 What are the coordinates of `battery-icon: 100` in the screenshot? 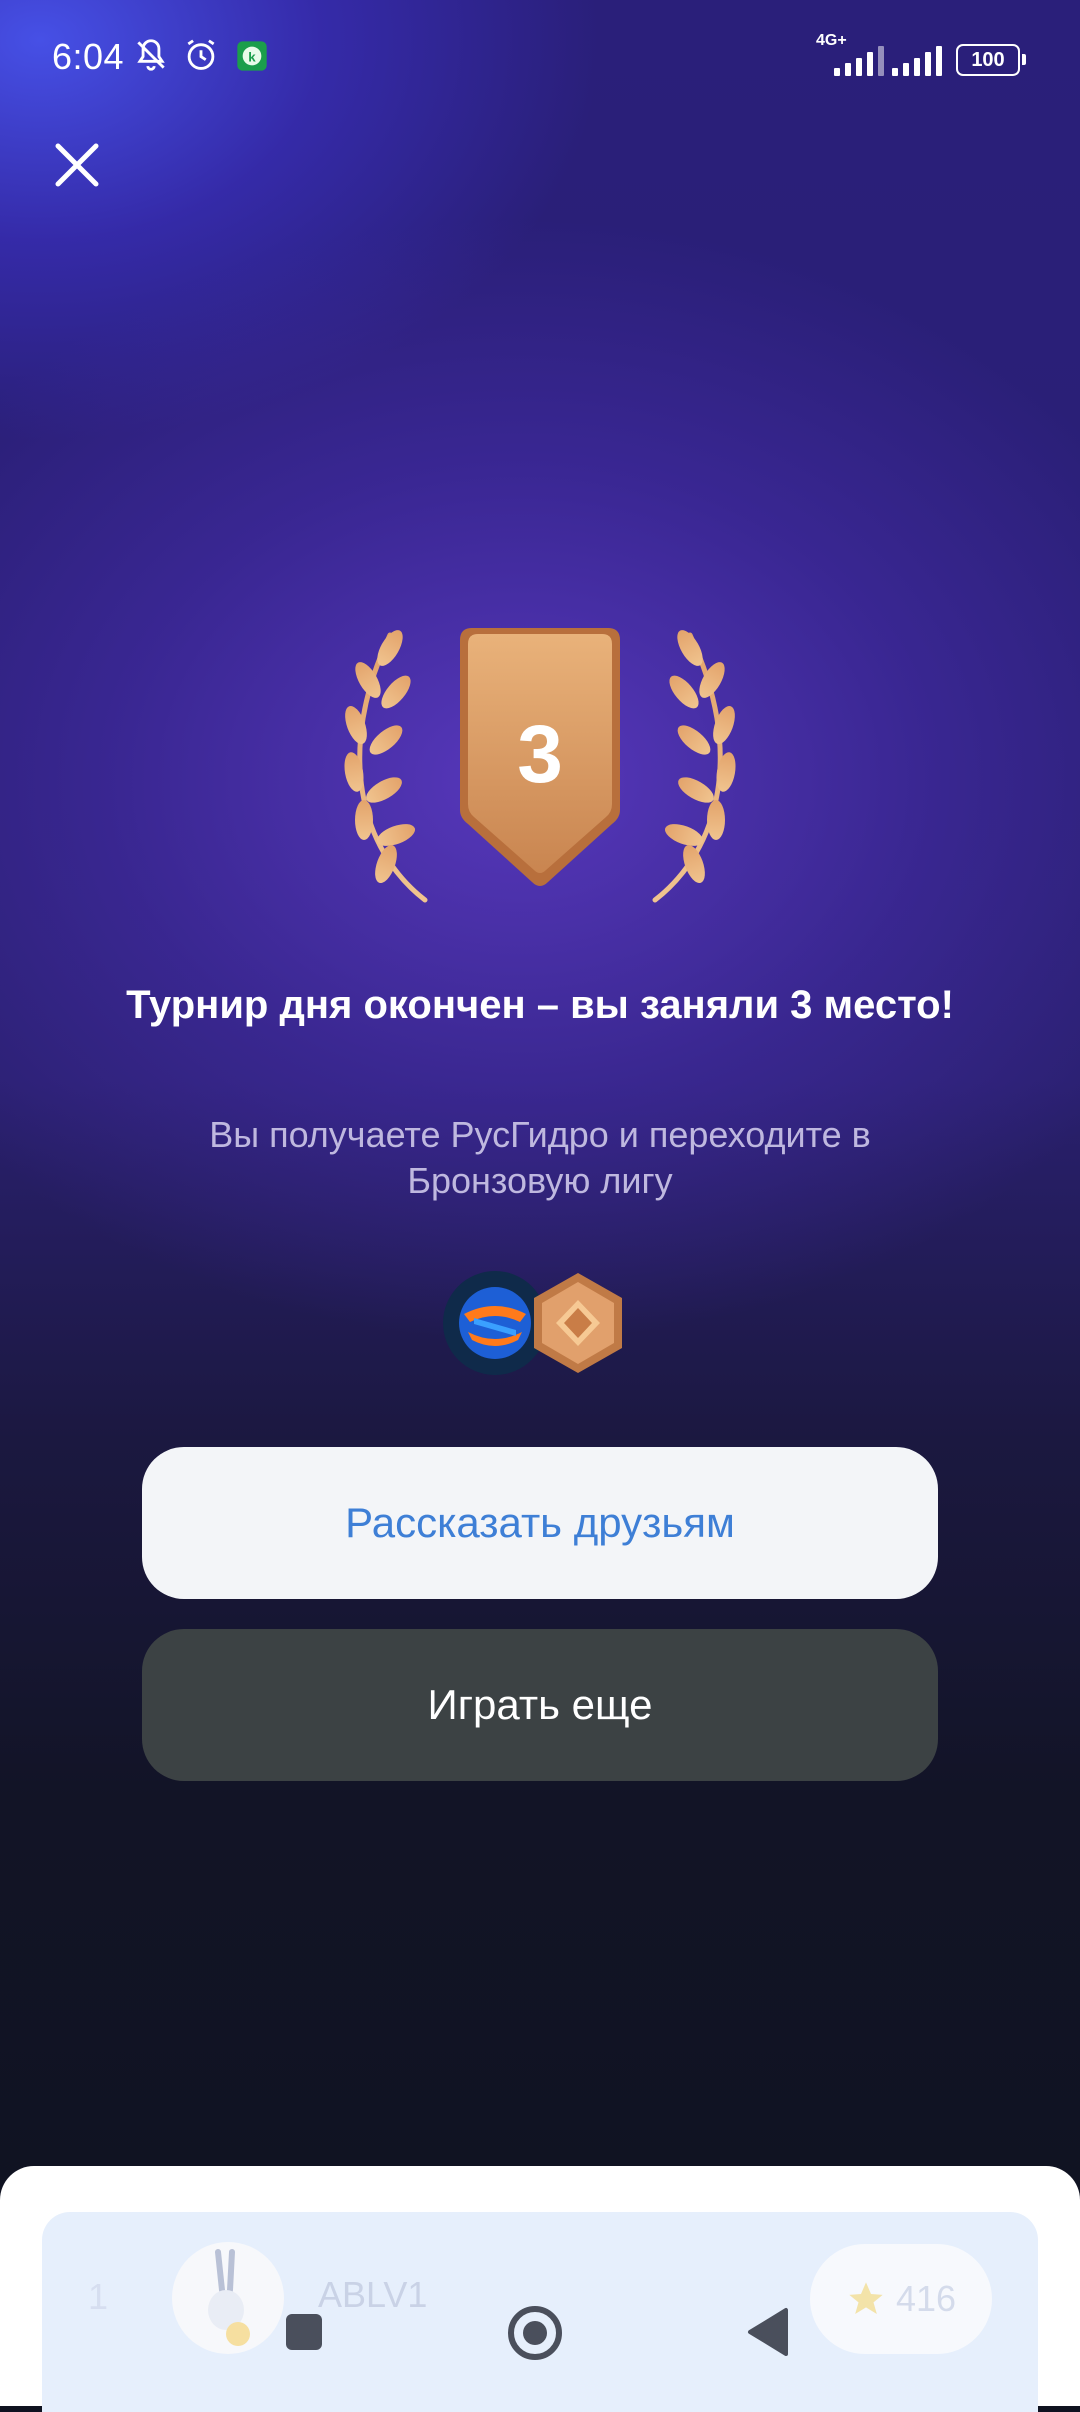 It's located at (991, 60).